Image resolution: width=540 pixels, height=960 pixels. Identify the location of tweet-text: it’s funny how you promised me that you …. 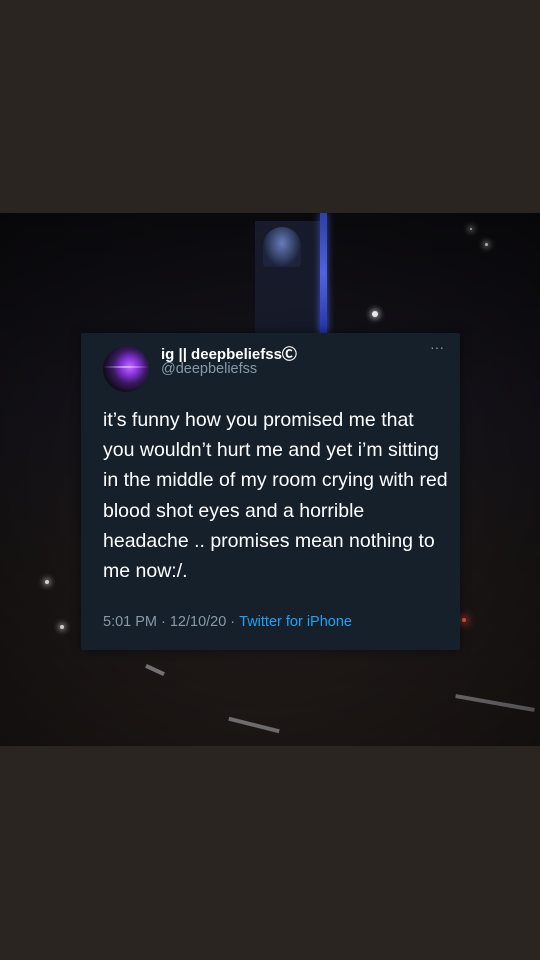
(275, 496).